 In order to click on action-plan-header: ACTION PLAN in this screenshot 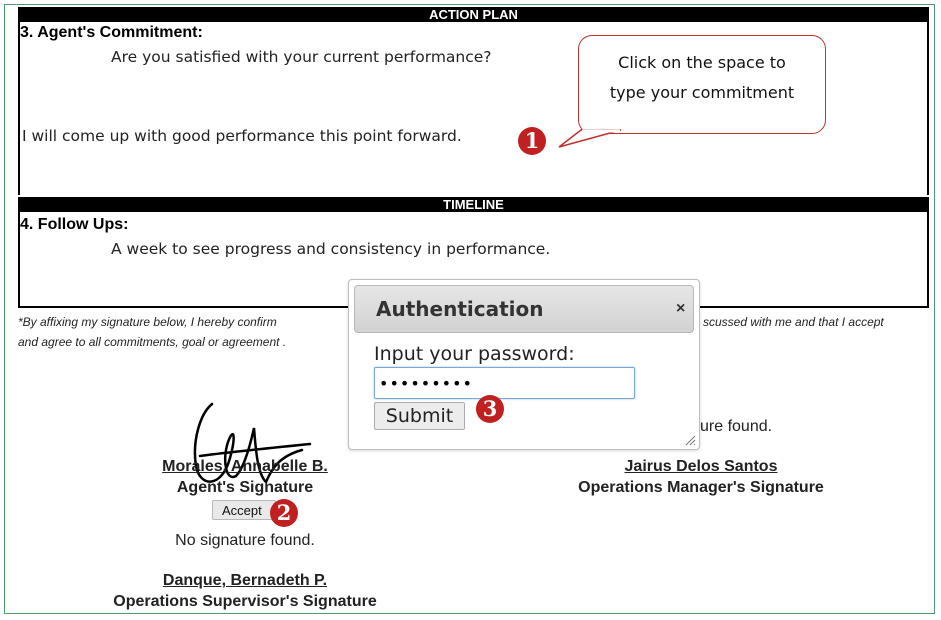, I will do `click(473, 14)`.